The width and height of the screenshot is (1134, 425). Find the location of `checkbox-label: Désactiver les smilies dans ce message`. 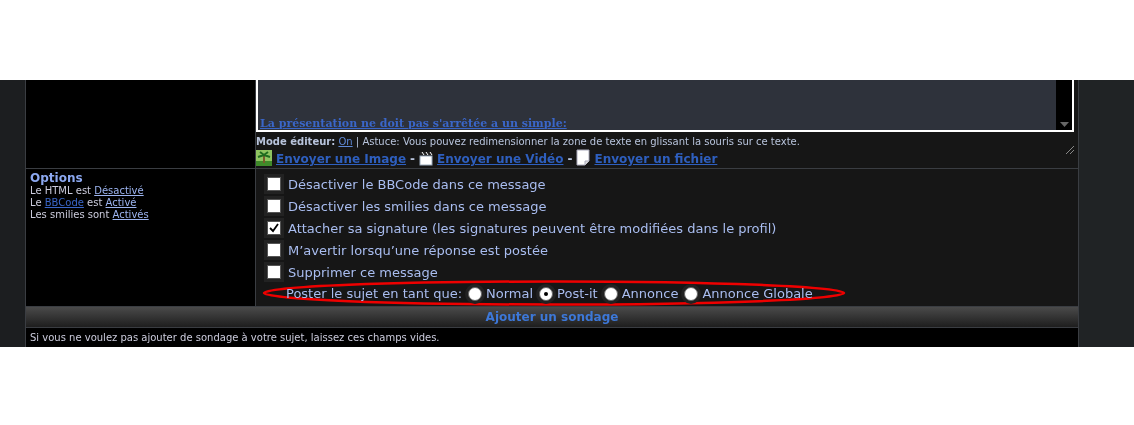

checkbox-label: Désactiver les smilies dans ce message is located at coordinates (417, 206).